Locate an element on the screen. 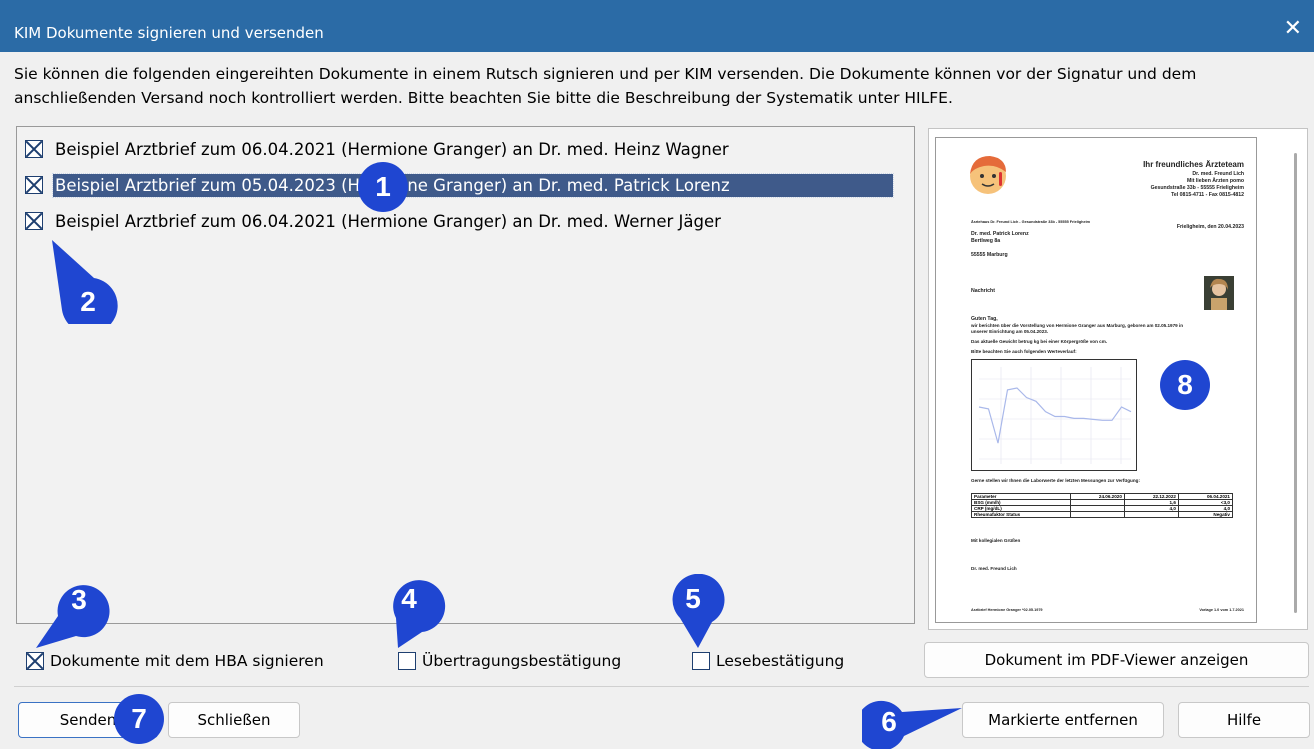 Image resolution: width=1314 pixels, height=749 pixels. read-confirm-checkbox is located at coordinates (701, 661).